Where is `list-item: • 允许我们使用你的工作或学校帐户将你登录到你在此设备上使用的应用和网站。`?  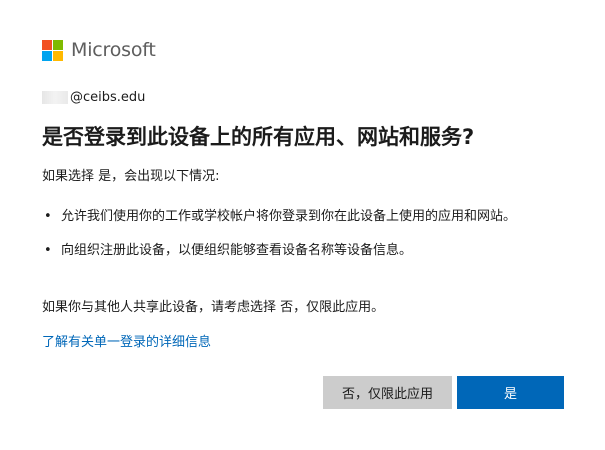 list-item: • 允许我们使用你的工作或学校帐户将你登录到你在此设备上使用的应用和网站。 is located at coordinates (307, 216).